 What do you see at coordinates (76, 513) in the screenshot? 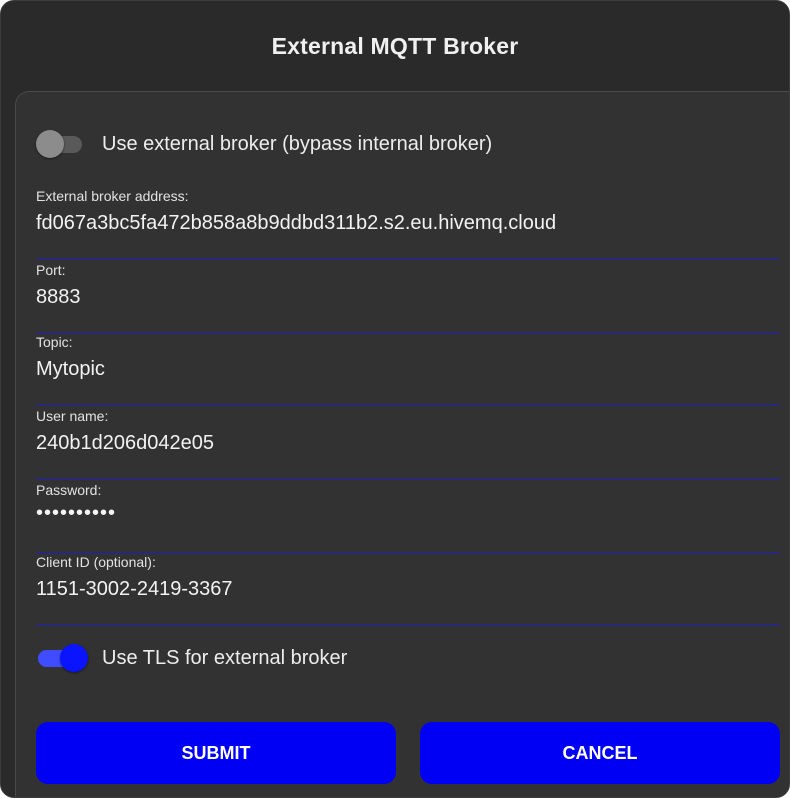
I see `password-value: ••••••••••` at bounding box center [76, 513].